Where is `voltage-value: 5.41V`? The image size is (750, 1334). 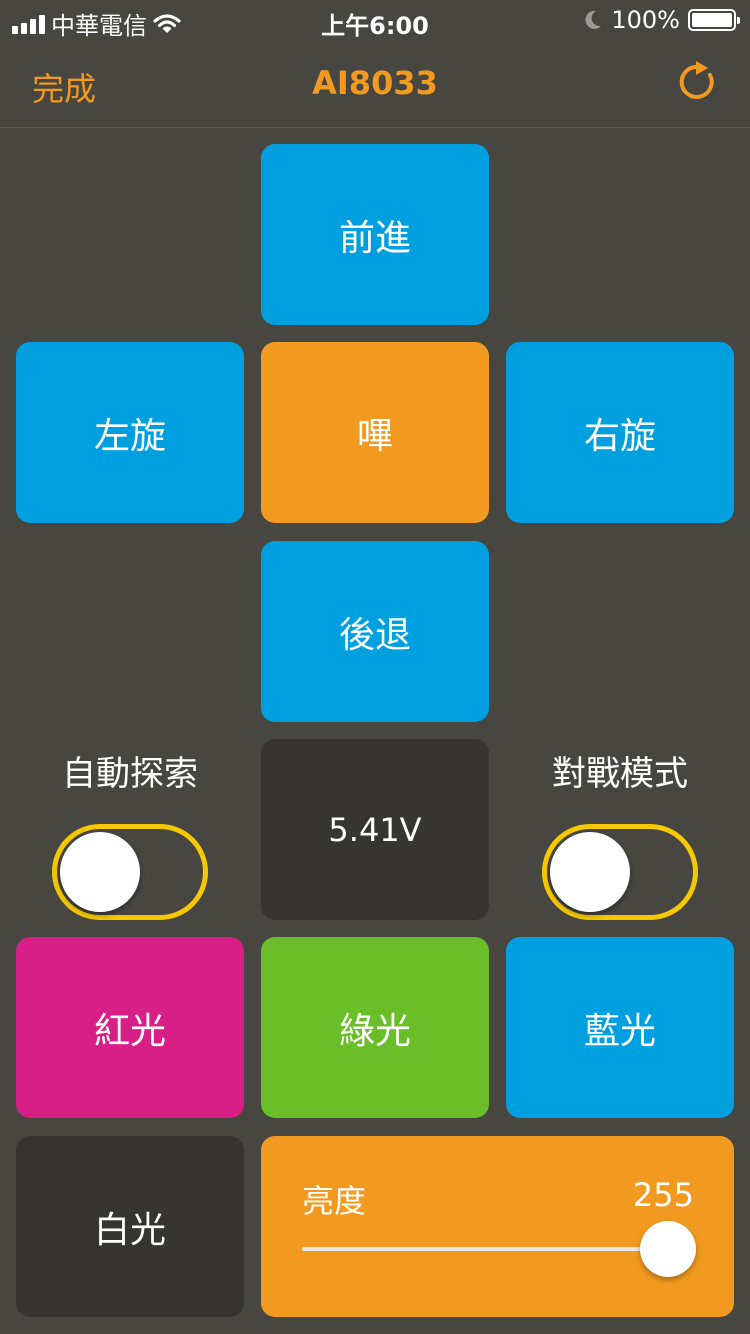
voltage-value: 5.41V is located at coordinates (375, 830).